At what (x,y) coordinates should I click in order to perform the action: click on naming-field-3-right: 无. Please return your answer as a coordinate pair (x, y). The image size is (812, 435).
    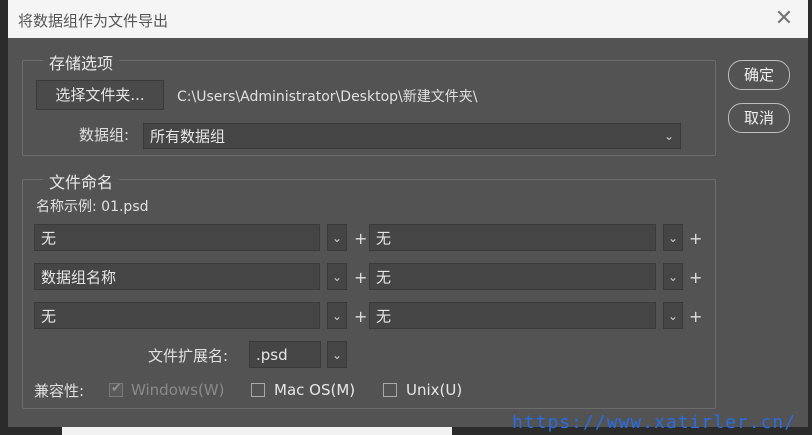
    Looking at the image, I should click on (512, 315).